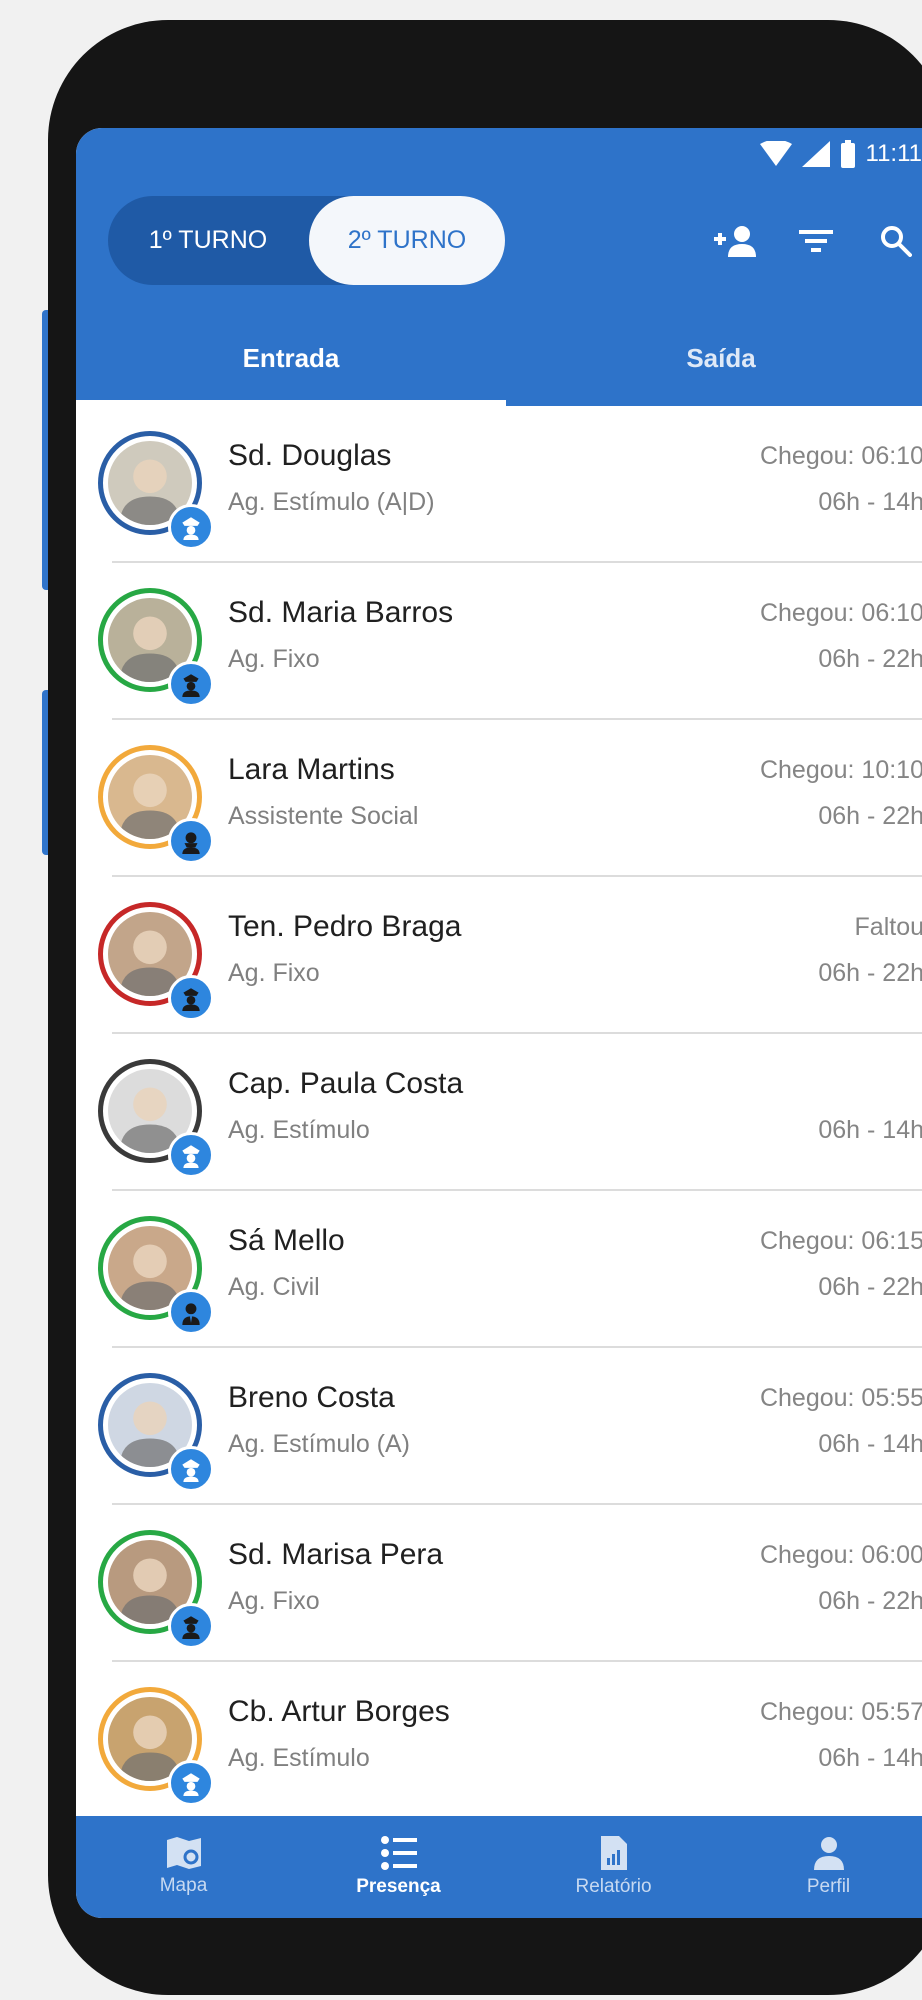  Describe the element at coordinates (331, 502) in the screenshot. I see `person-role: Ag. Estímulo (A|D)` at that location.